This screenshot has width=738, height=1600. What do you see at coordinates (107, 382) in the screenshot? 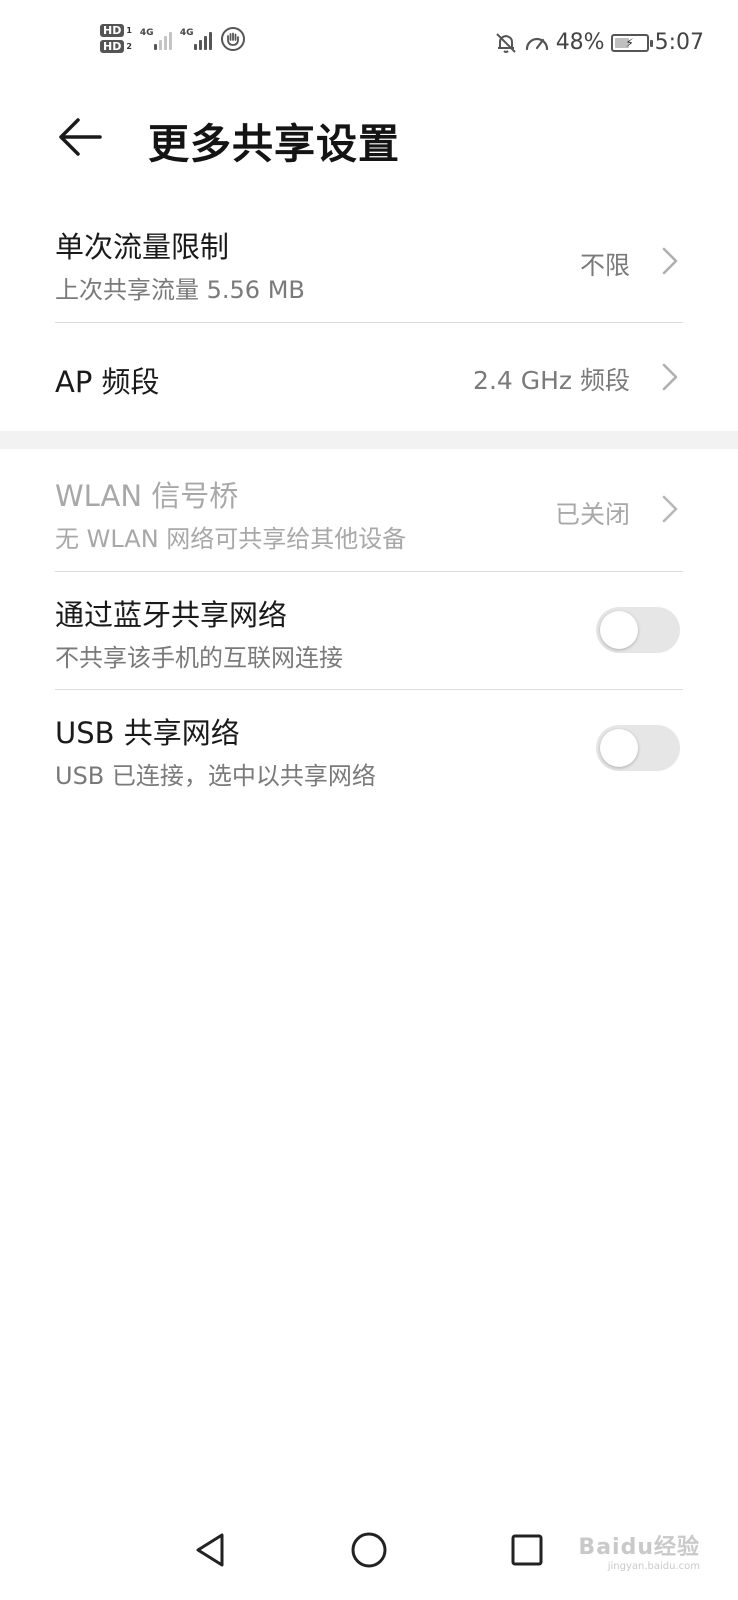
I see `setting-title: AP 频段` at bounding box center [107, 382].